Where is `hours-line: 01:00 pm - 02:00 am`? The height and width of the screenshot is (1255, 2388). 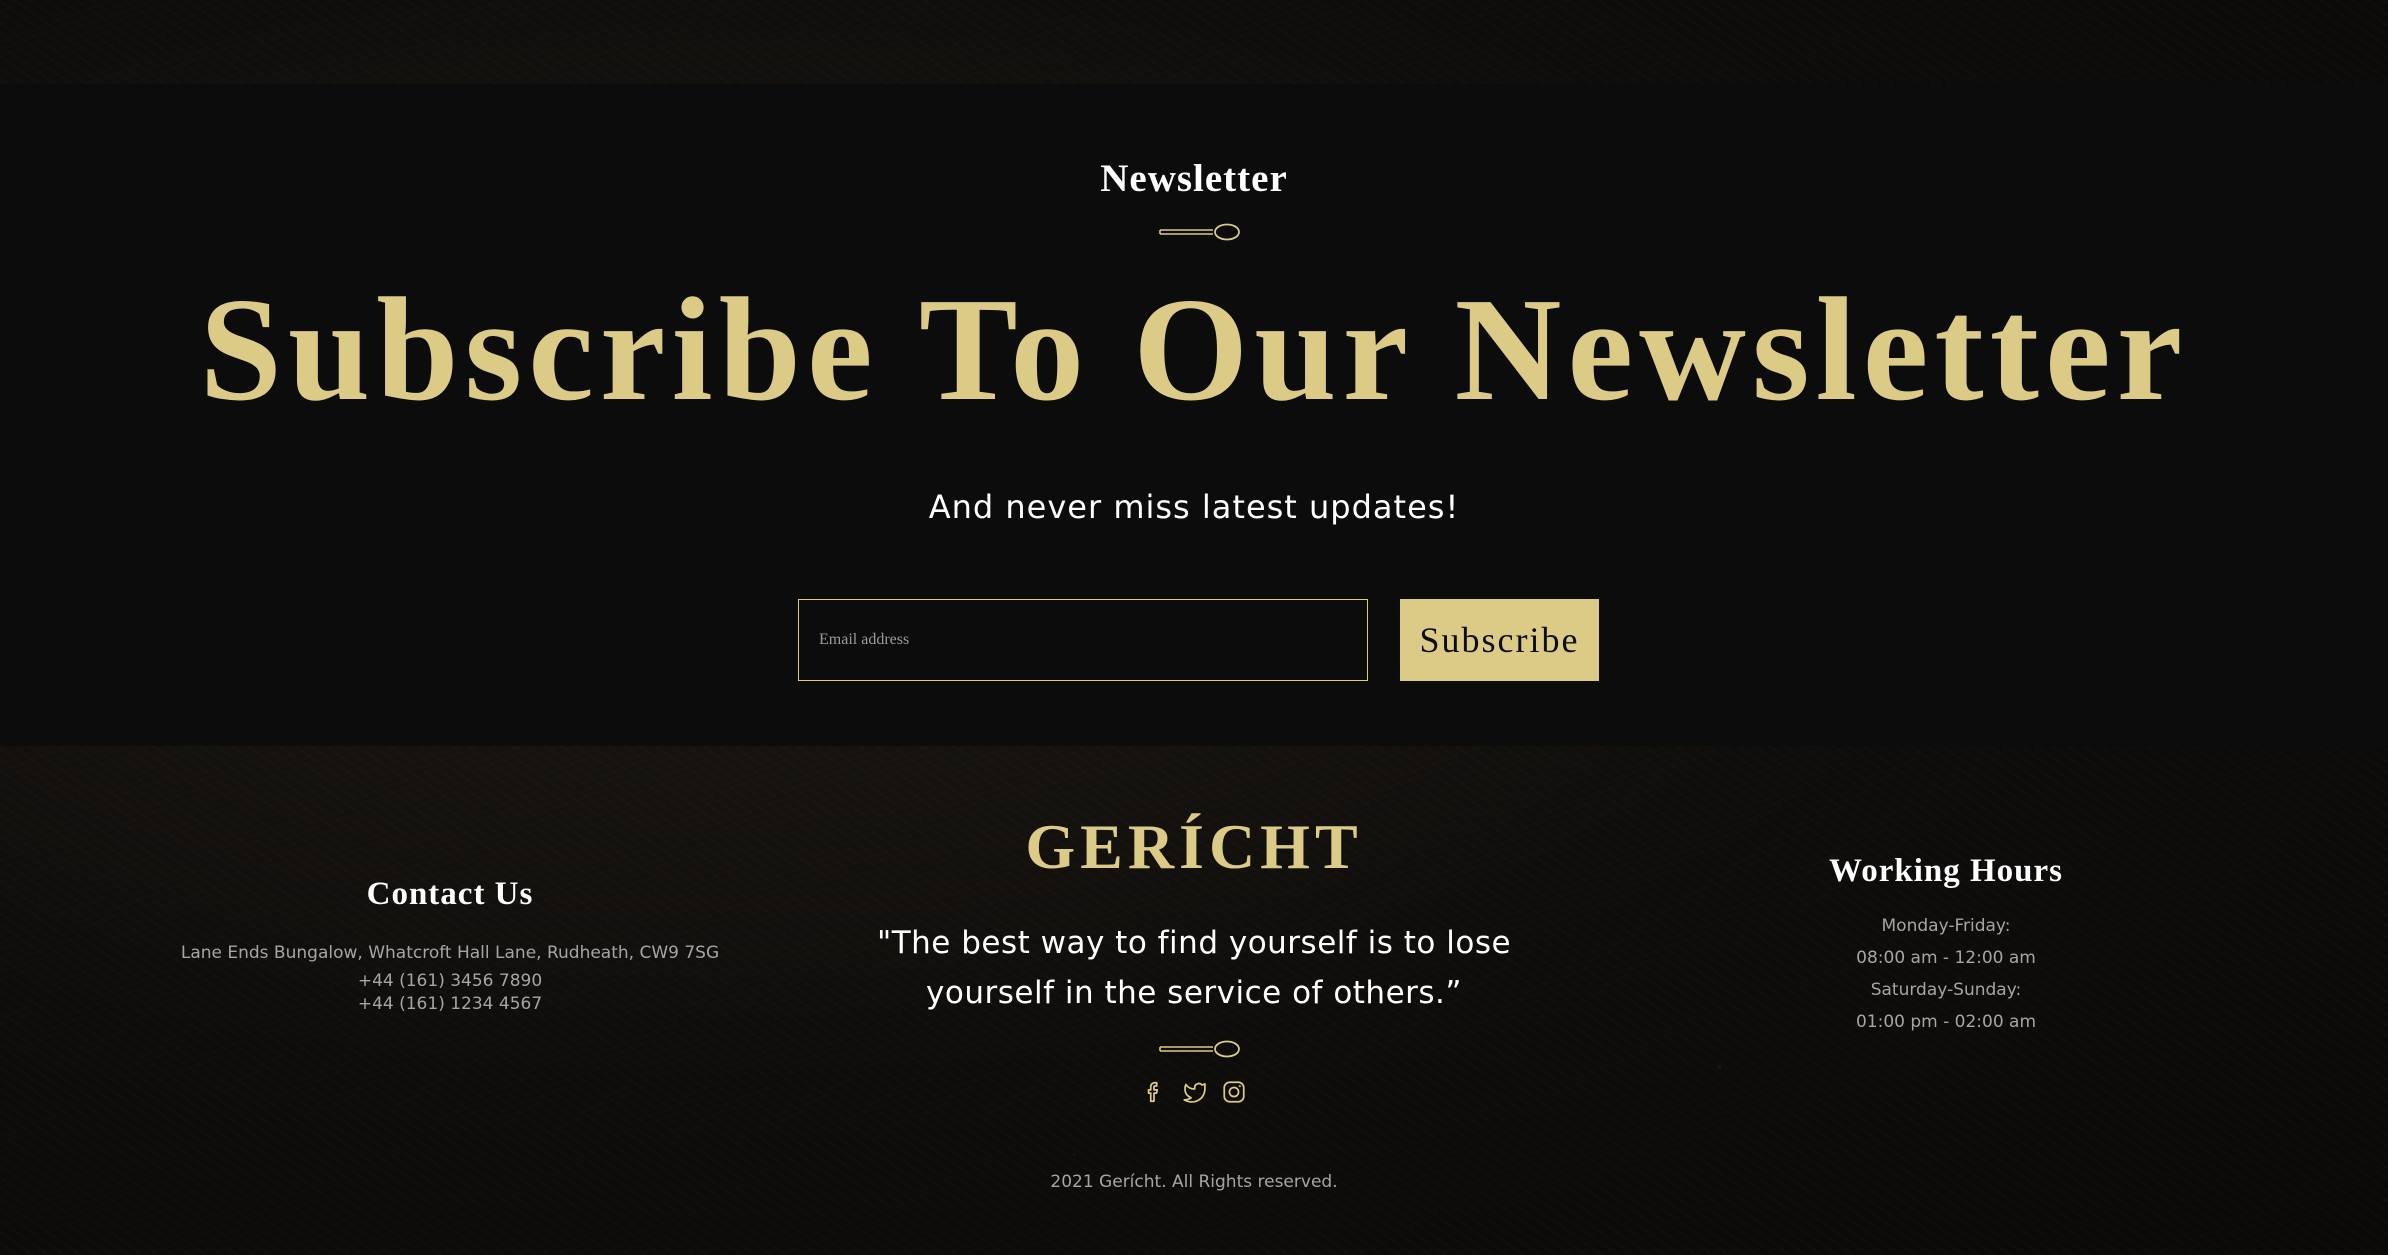
hours-line: 01:00 pm - 02:00 am is located at coordinates (1946, 1022).